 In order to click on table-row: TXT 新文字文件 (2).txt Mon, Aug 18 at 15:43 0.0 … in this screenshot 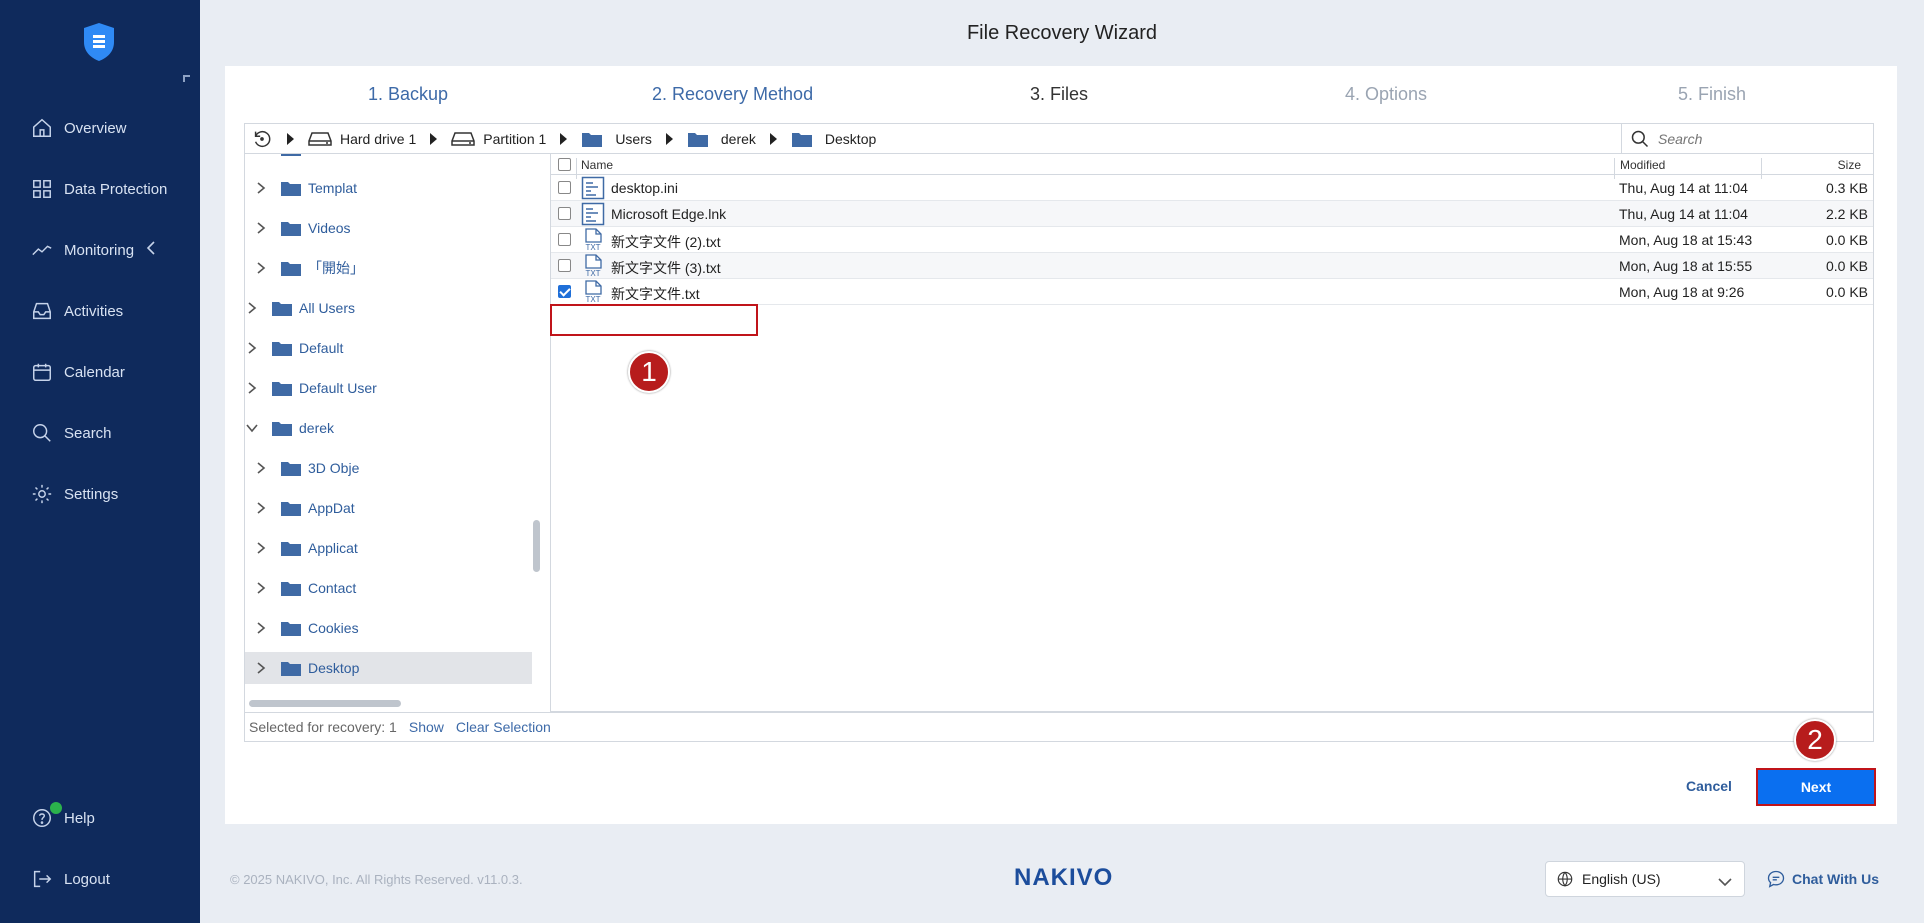, I will do `click(1212, 240)`.